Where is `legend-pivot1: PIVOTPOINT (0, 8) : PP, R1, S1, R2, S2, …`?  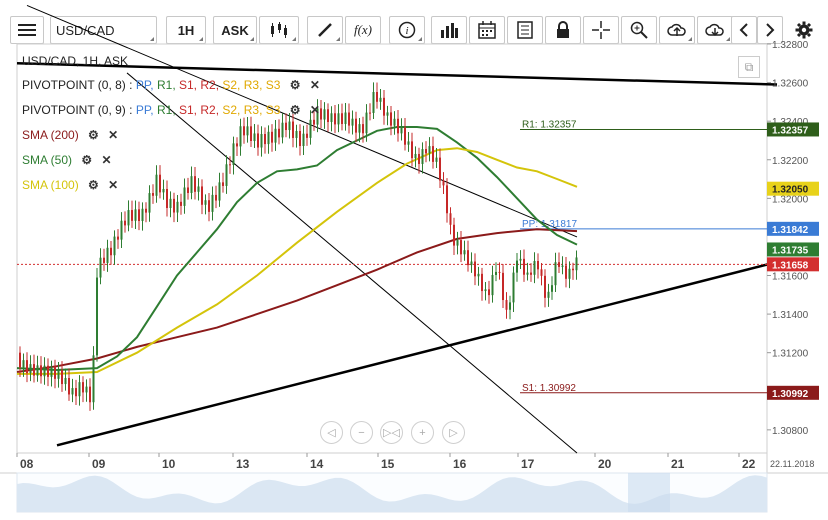 legend-pivot1: PIVOTPOINT (0, 8) : PP, R1, S1, R2, S2, … is located at coordinates (171, 85).